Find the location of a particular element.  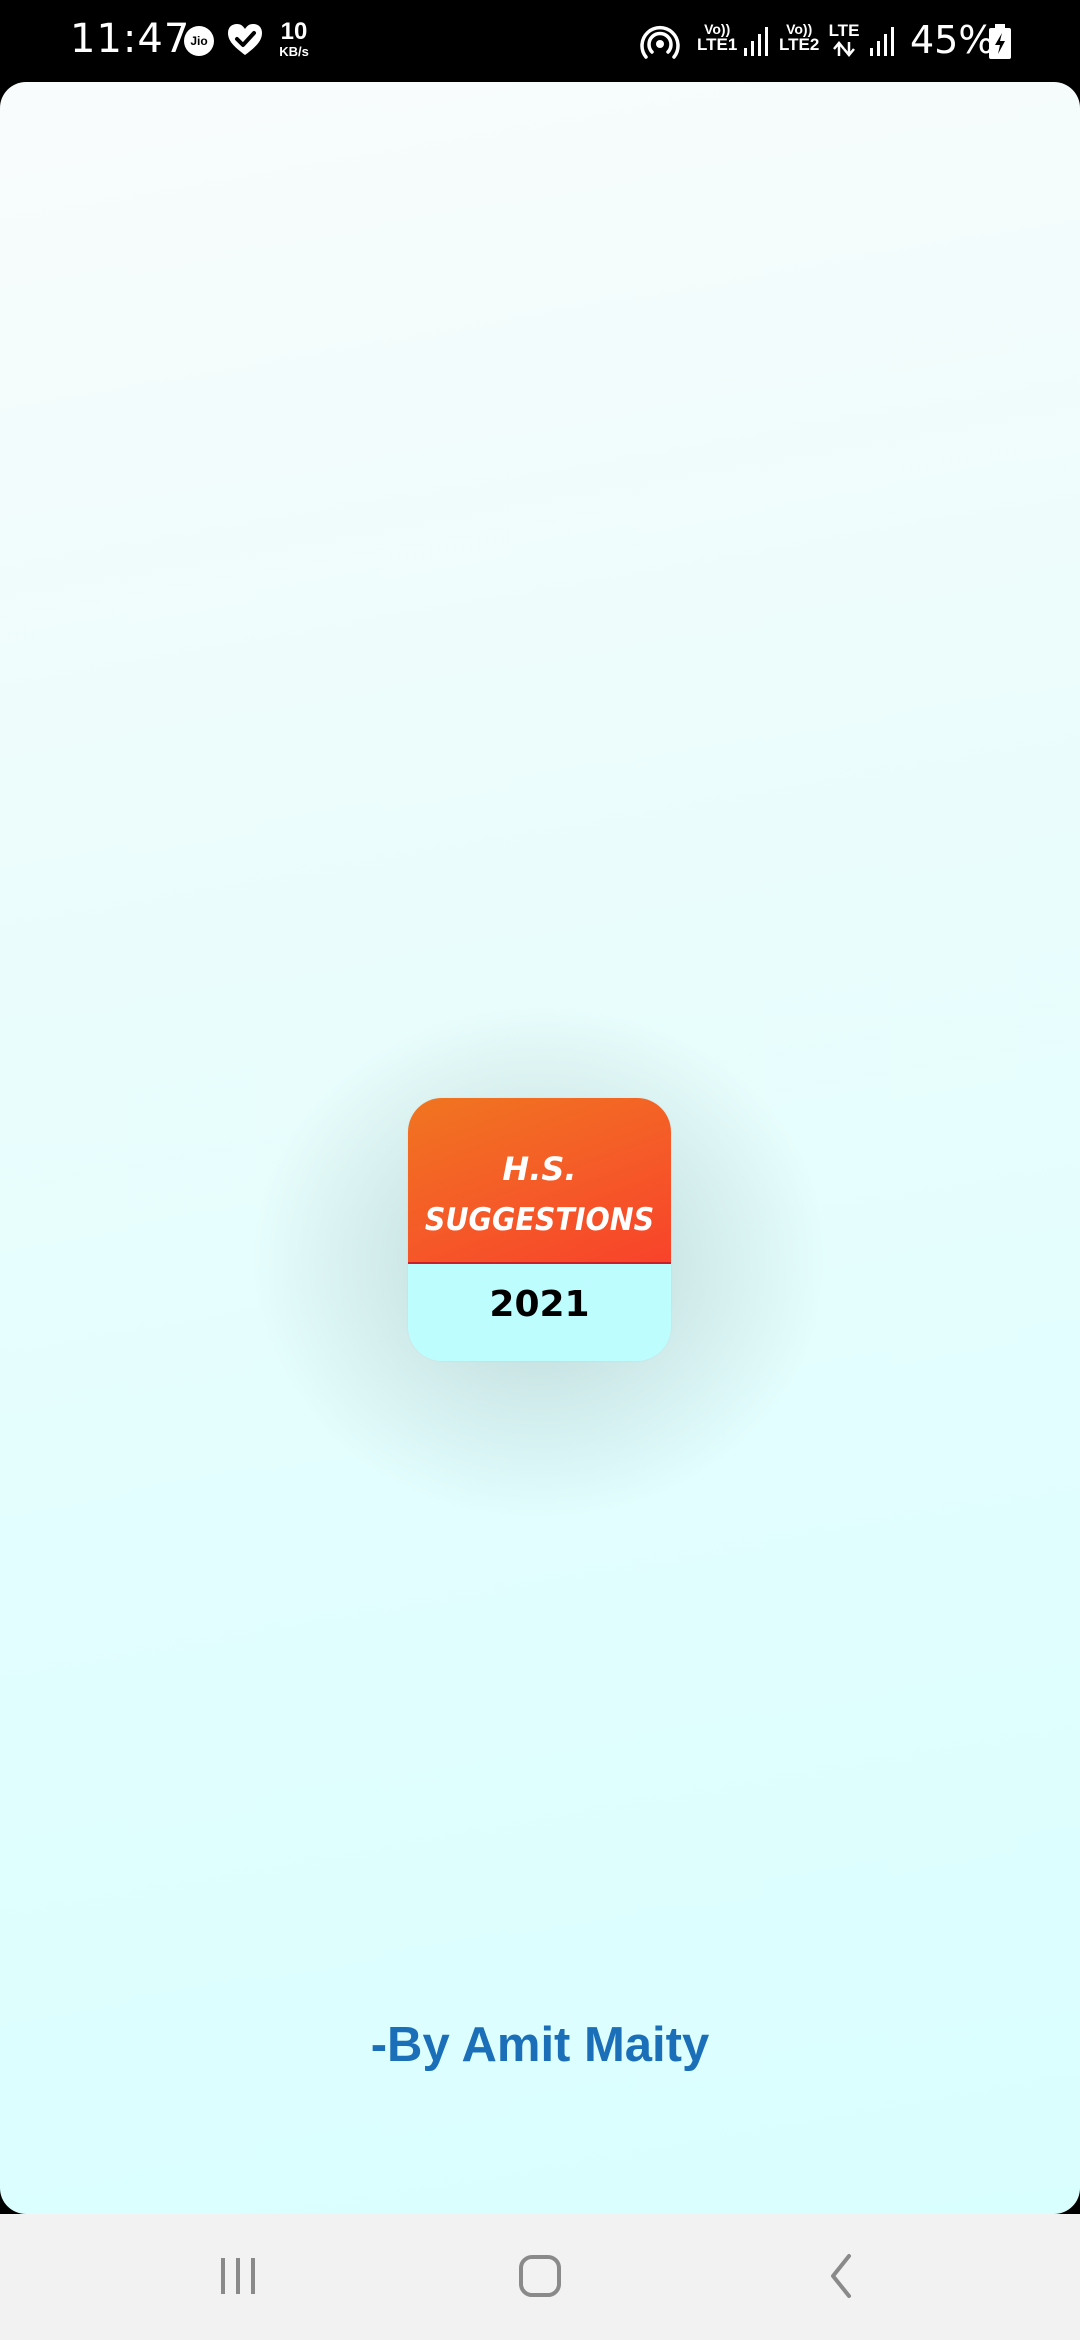

jio-icon: Jio is located at coordinates (199, 41).